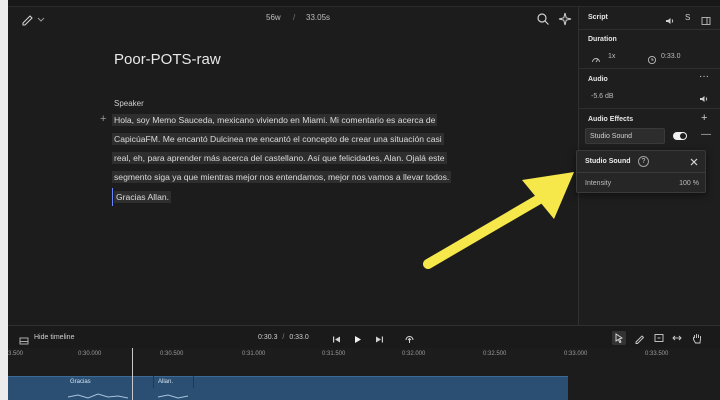 Image resolution: width=720 pixels, height=400 pixels. Describe the element at coordinates (268, 337) in the screenshot. I see `current-time: 0:30.3` at that location.